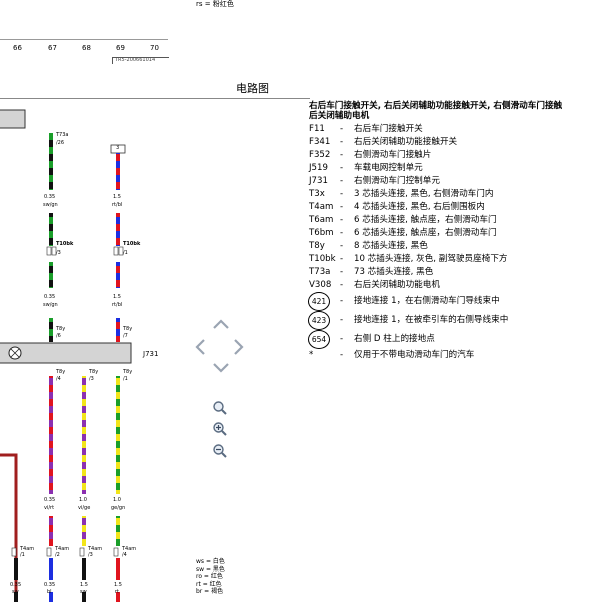 Image resolution: width=603 pixels, height=602 pixels. Describe the element at coordinates (370, 155) in the screenshot. I see `legend-row: F352- 右侧滑动车门接触片` at that location.